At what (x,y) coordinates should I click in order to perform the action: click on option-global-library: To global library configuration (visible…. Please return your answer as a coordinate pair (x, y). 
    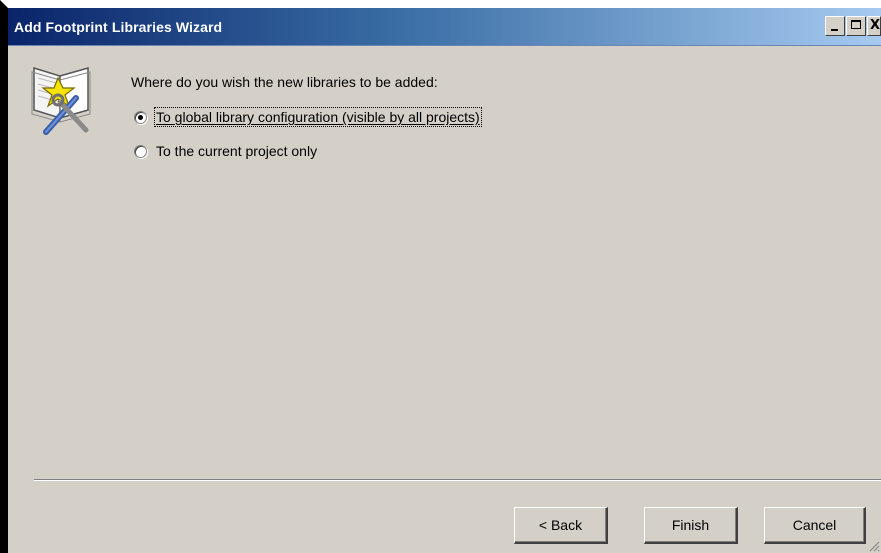
    Looking at the image, I should click on (308, 117).